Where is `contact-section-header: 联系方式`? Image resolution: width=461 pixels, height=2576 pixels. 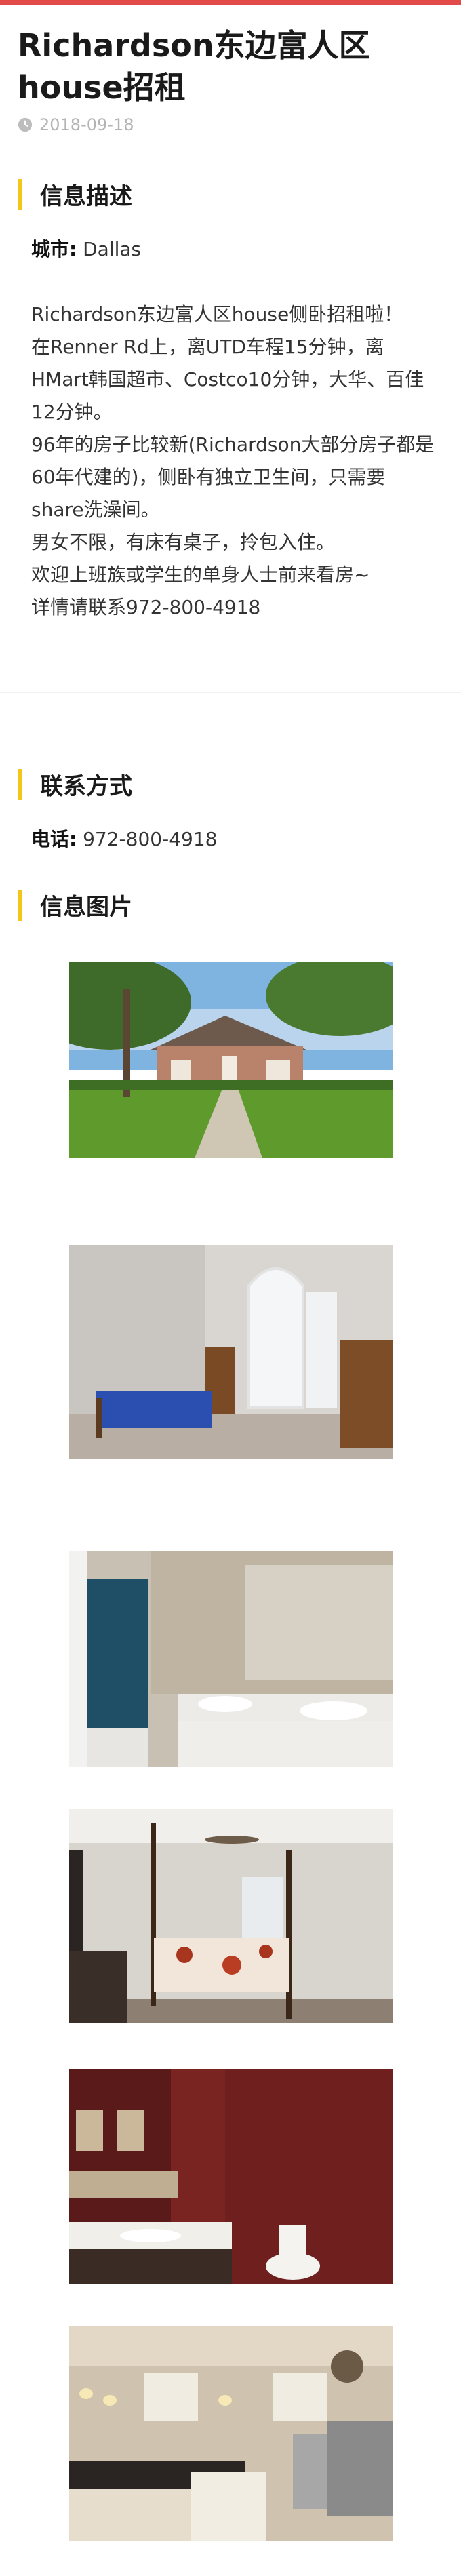
contact-section-header: 联系方式 is located at coordinates (75, 784).